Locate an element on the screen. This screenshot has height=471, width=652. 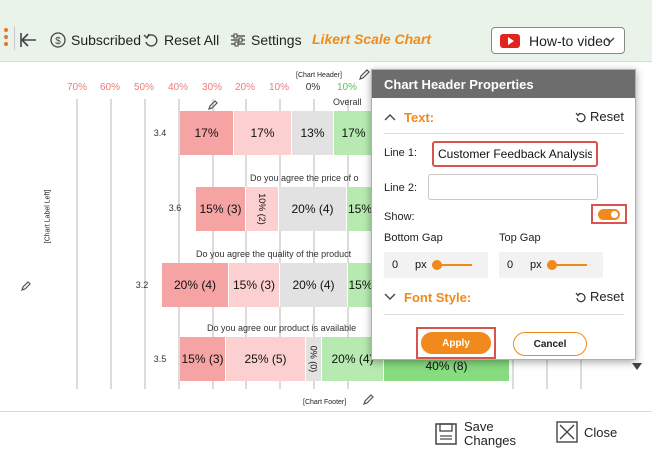
save-icon is located at coordinates (446, 434).